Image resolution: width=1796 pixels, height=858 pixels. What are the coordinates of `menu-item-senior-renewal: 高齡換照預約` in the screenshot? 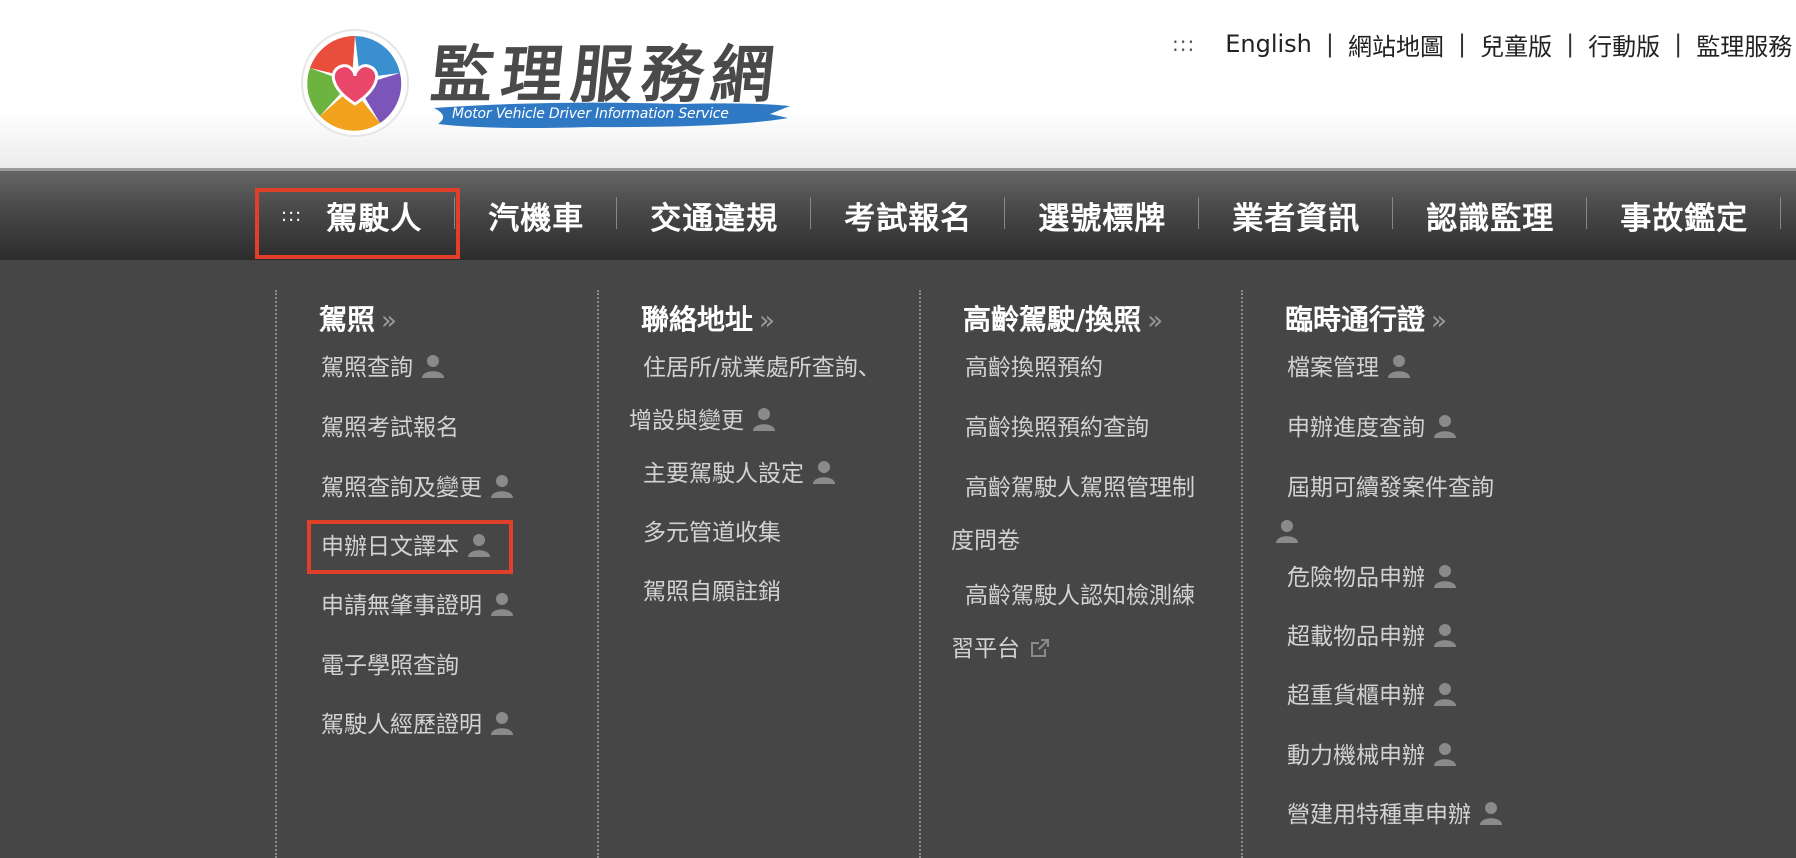 It's located at (1034, 368).